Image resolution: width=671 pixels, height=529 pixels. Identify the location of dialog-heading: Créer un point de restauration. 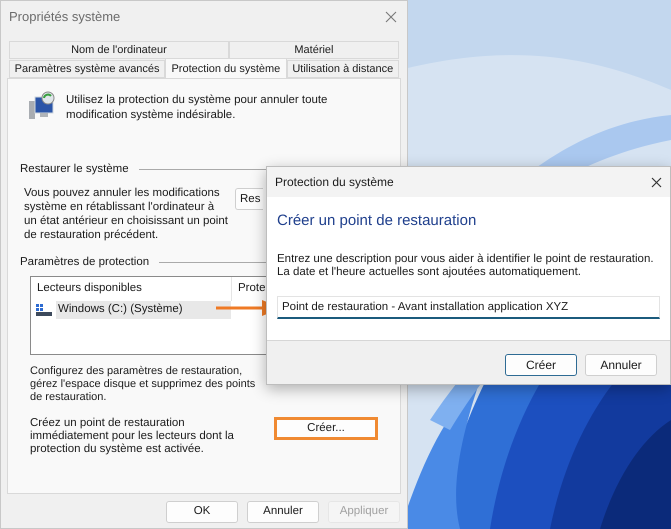
(377, 221).